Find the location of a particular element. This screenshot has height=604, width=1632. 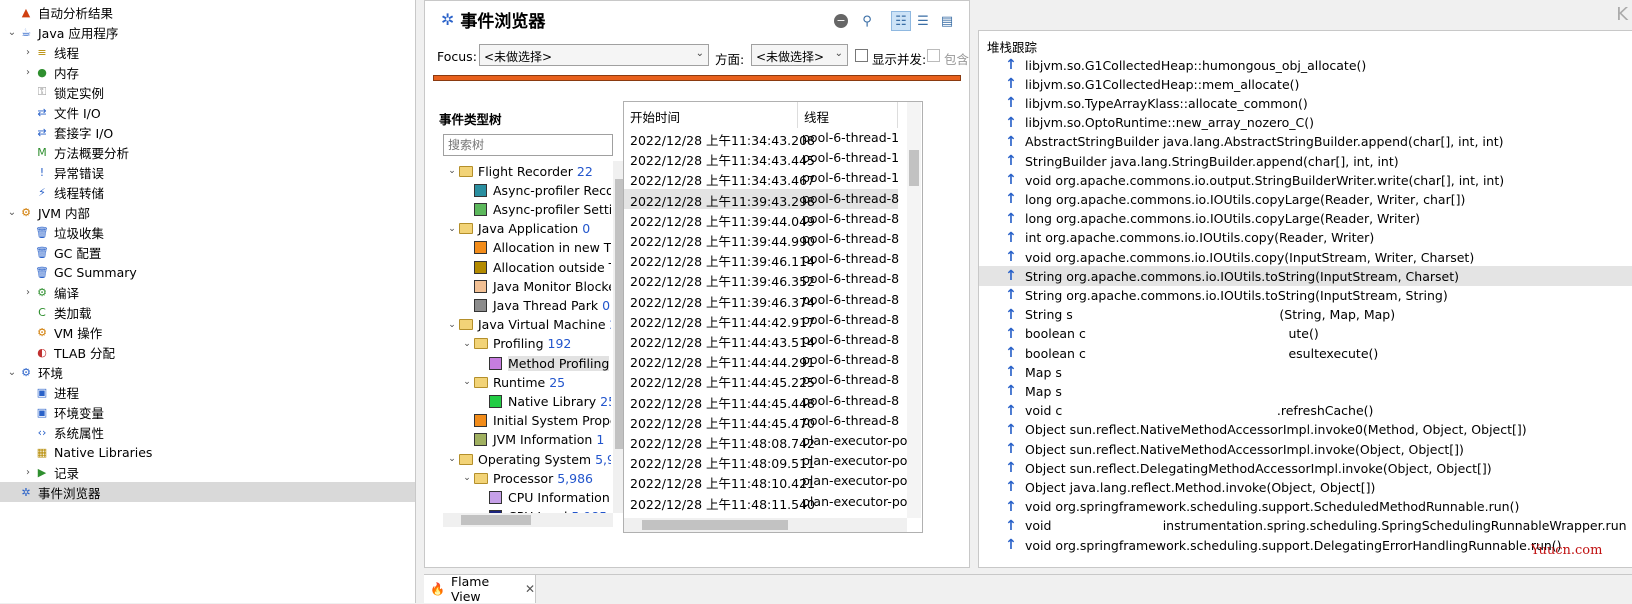

close-icon: ✕ is located at coordinates (530, 589).